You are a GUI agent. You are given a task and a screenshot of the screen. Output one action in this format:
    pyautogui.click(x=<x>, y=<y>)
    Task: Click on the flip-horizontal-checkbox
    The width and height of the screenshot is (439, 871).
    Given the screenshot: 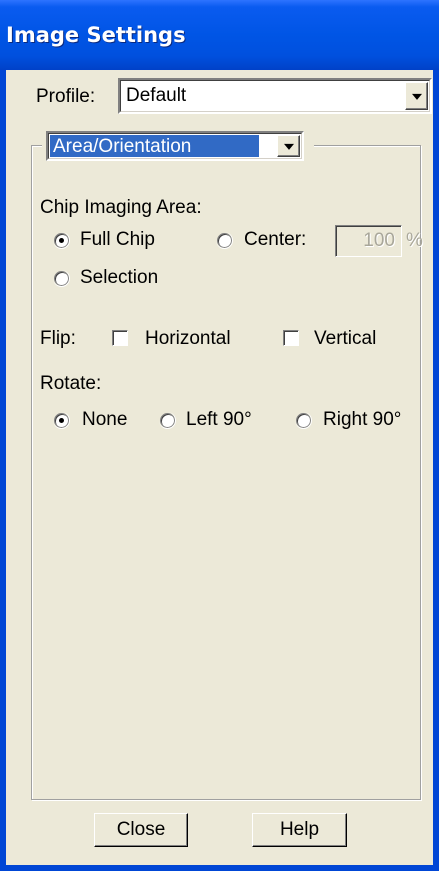 What is the action you would take?
    pyautogui.click(x=120, y=338)
    